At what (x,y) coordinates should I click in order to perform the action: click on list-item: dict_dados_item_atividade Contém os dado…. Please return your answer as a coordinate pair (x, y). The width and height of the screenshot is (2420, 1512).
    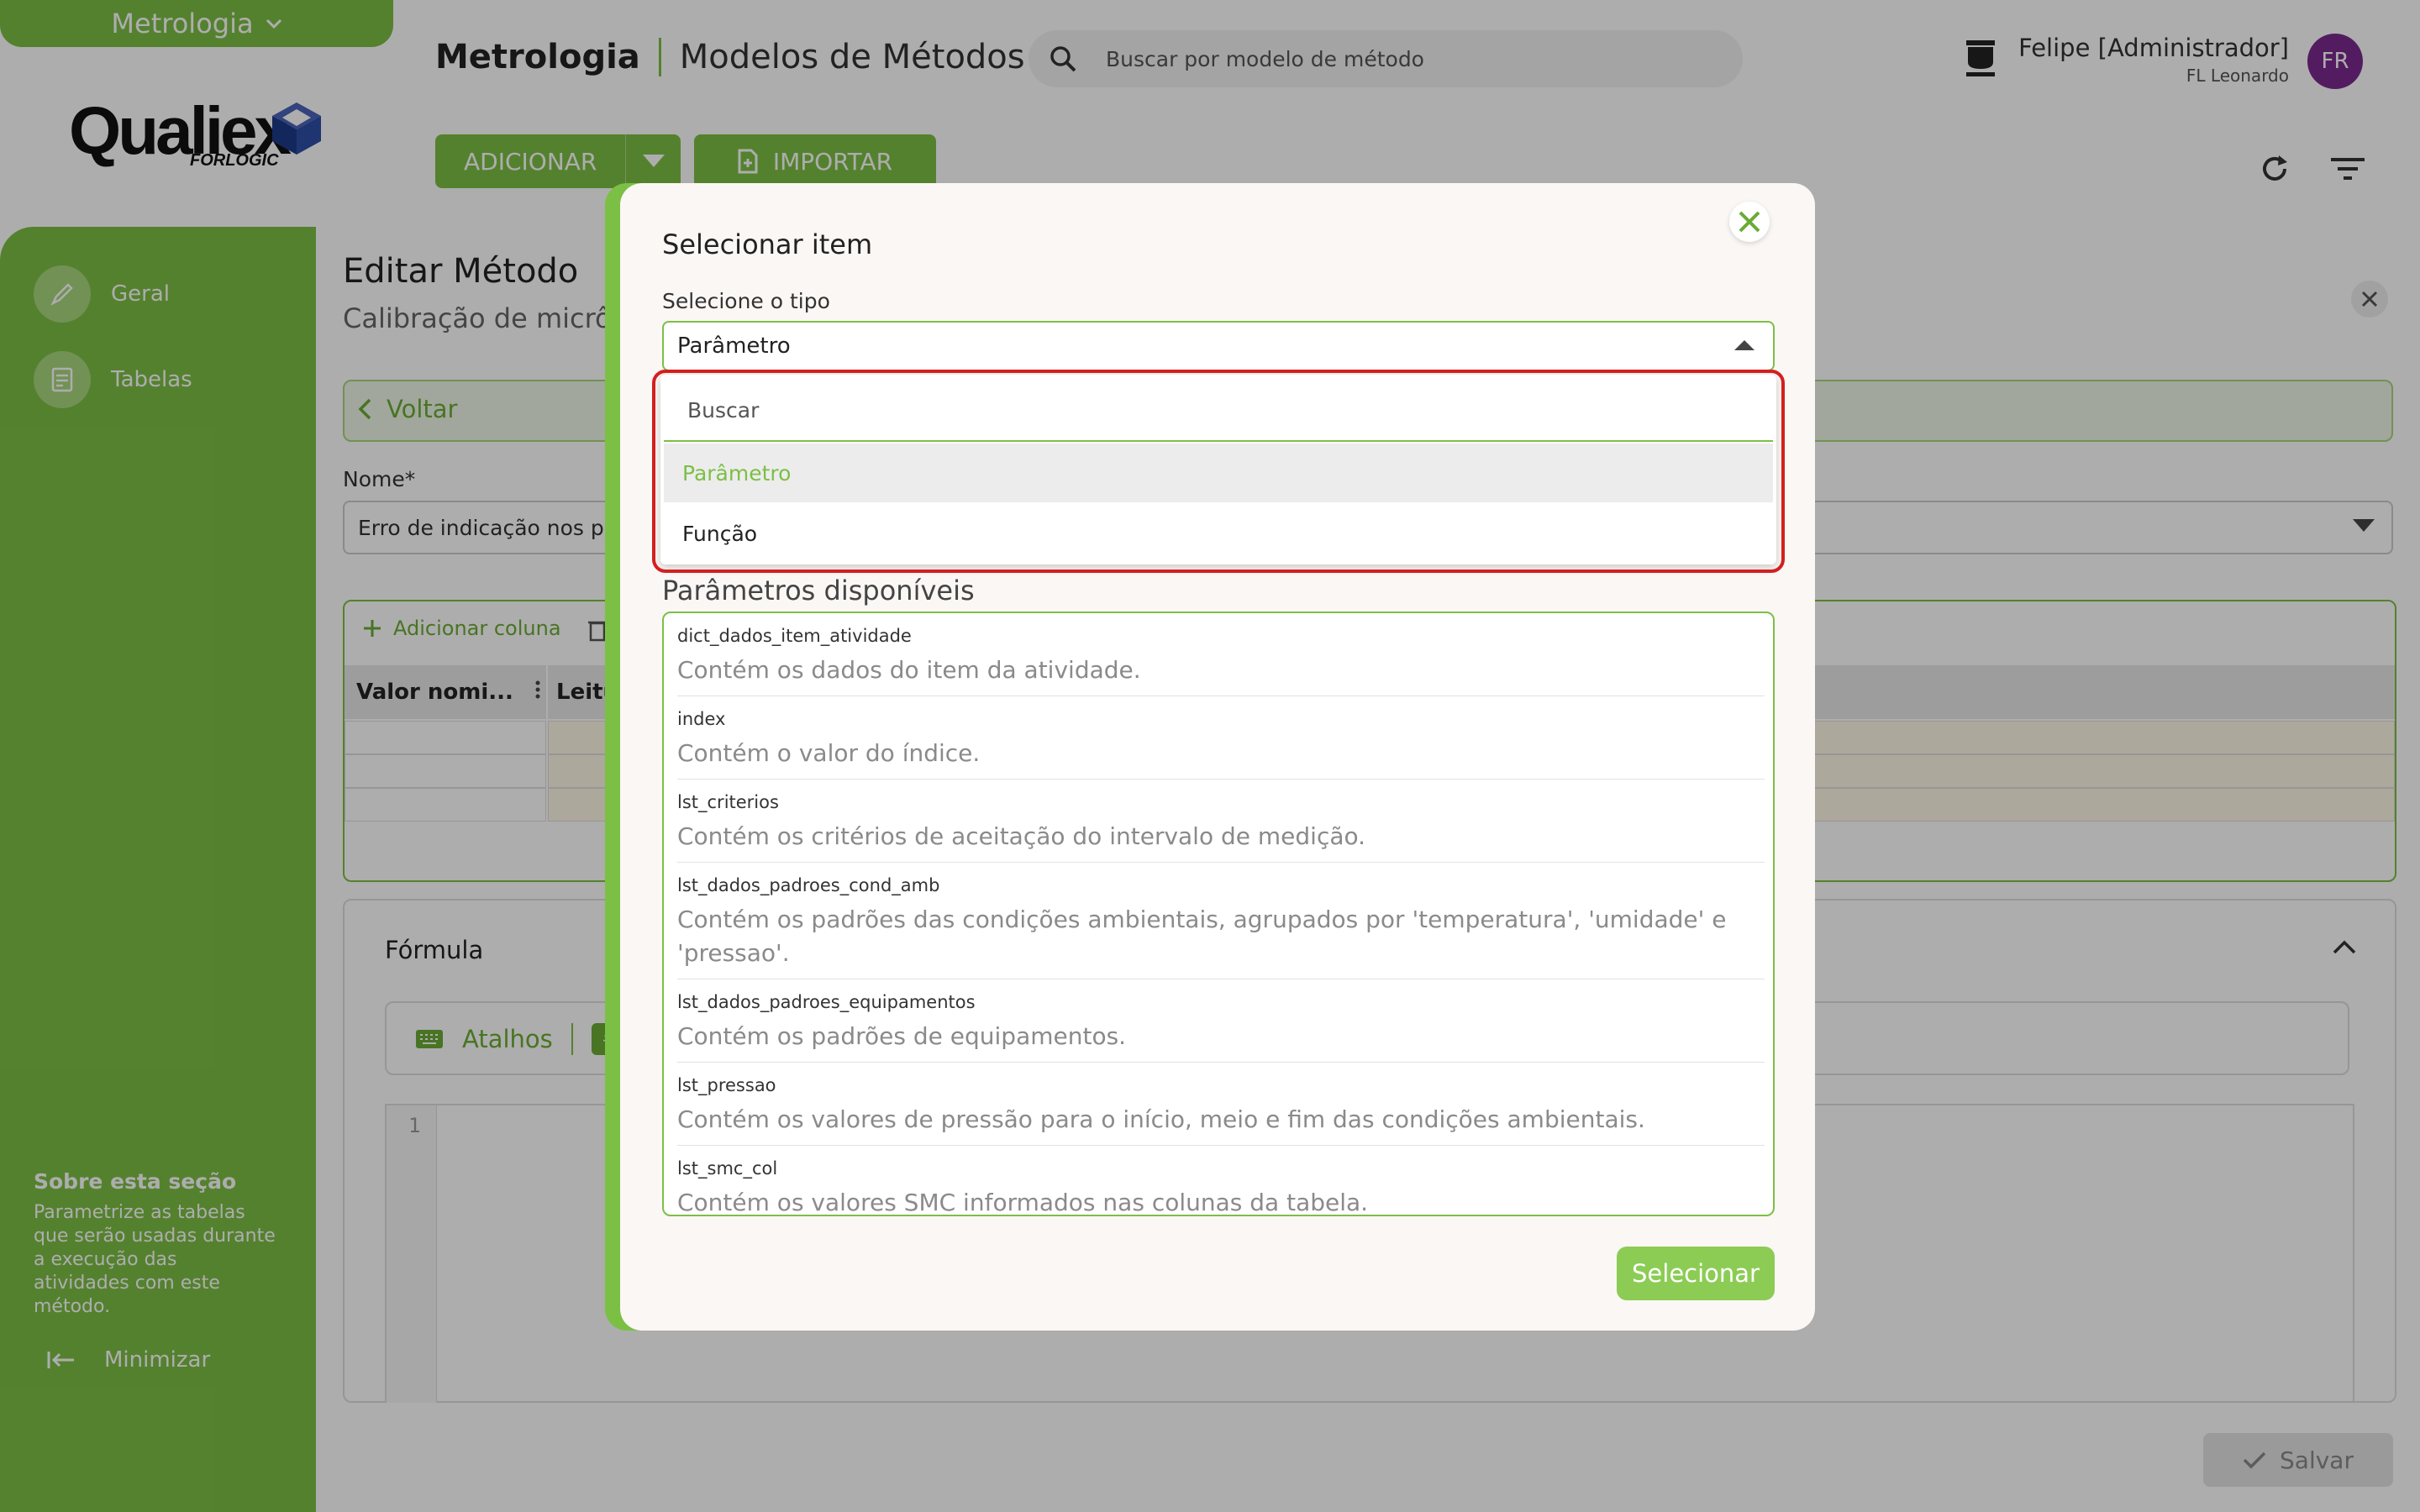
    Looking at the image, I should click on (1221, 654).